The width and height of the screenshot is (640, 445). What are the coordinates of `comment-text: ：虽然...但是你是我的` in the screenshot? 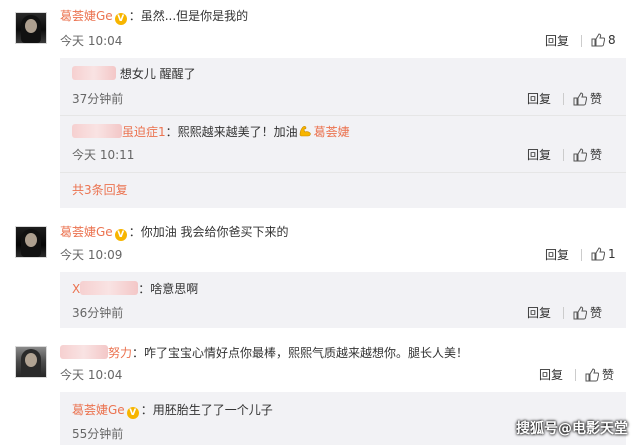 It's located at (188, 16).